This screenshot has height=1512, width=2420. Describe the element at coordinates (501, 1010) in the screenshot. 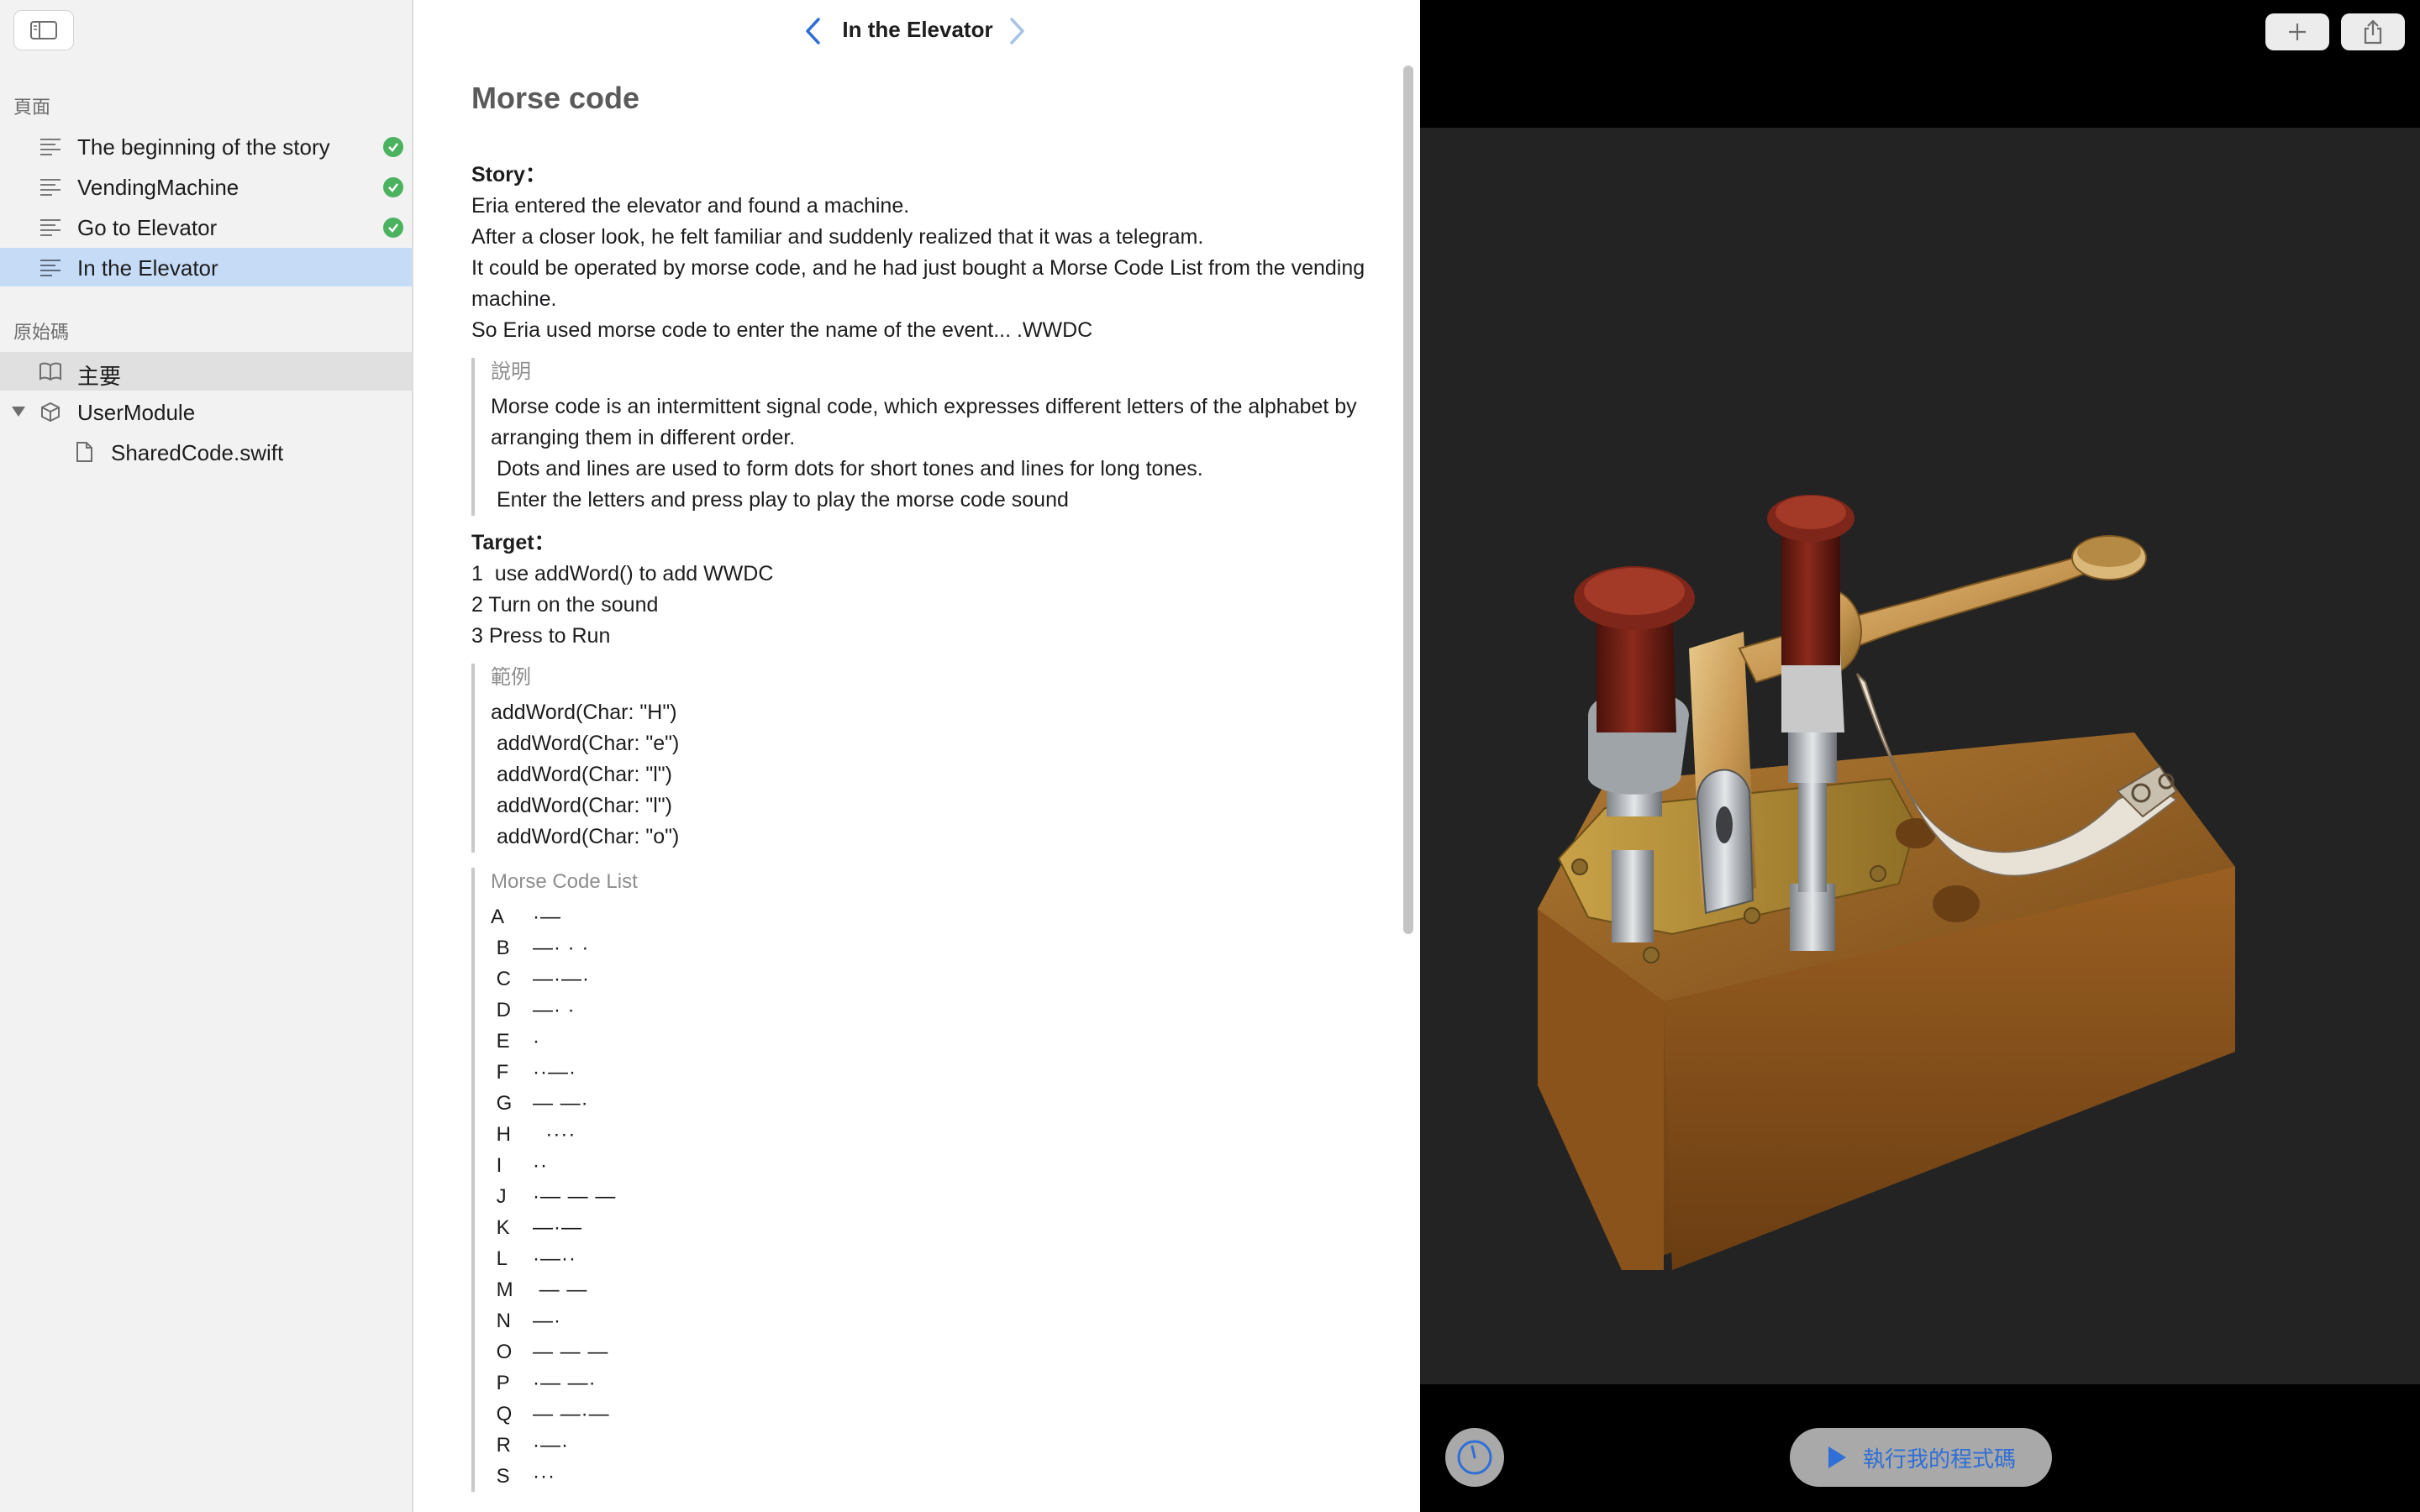

I see `morse-letter: D` at that location.